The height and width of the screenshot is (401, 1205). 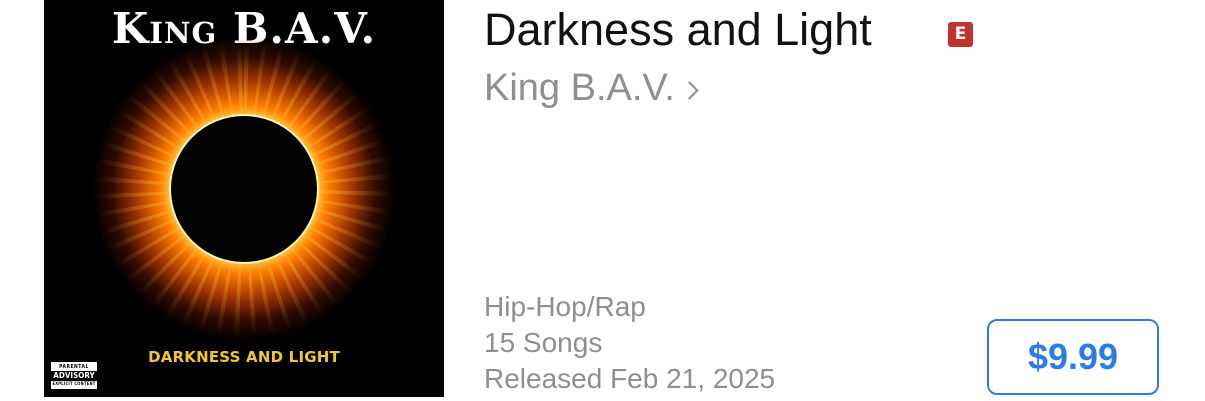 What do you see at coordinates (244, 357) in the screenshot?
I see `artwork-title-text: DARKNESS AND LIGHT` at bounding box center [244, 357].